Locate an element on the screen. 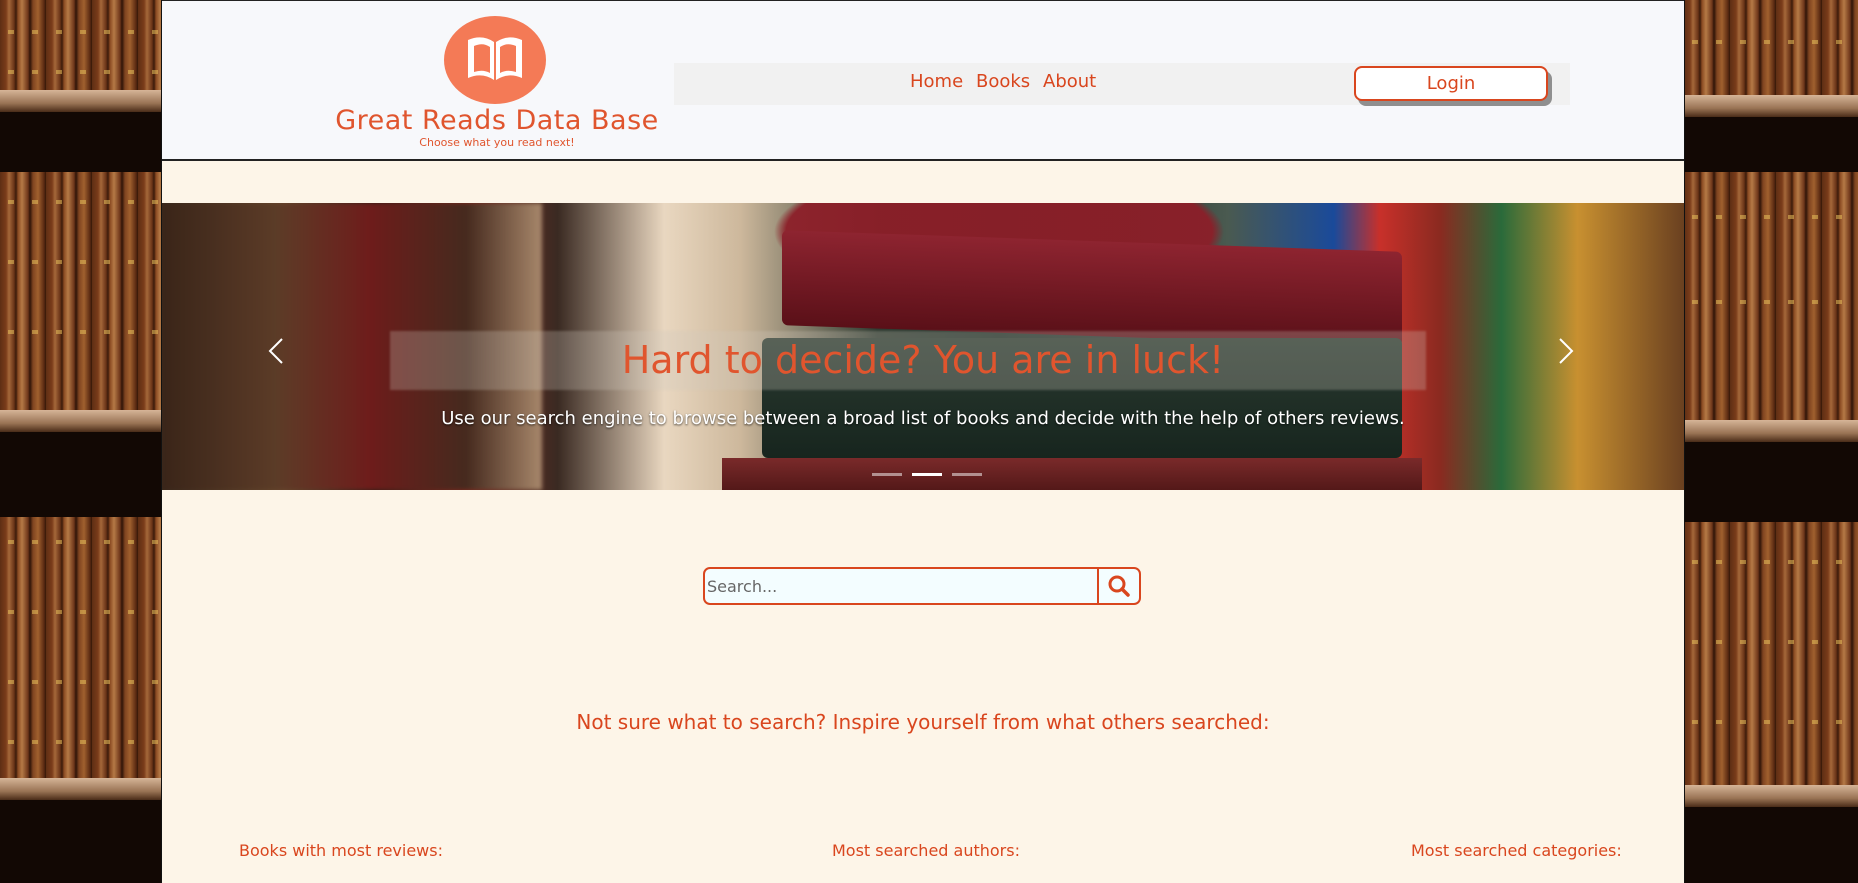 Image resolution: width=1858 pixels, height=883 pixels. carousel-next-button is located at coordinates (1564, 351).